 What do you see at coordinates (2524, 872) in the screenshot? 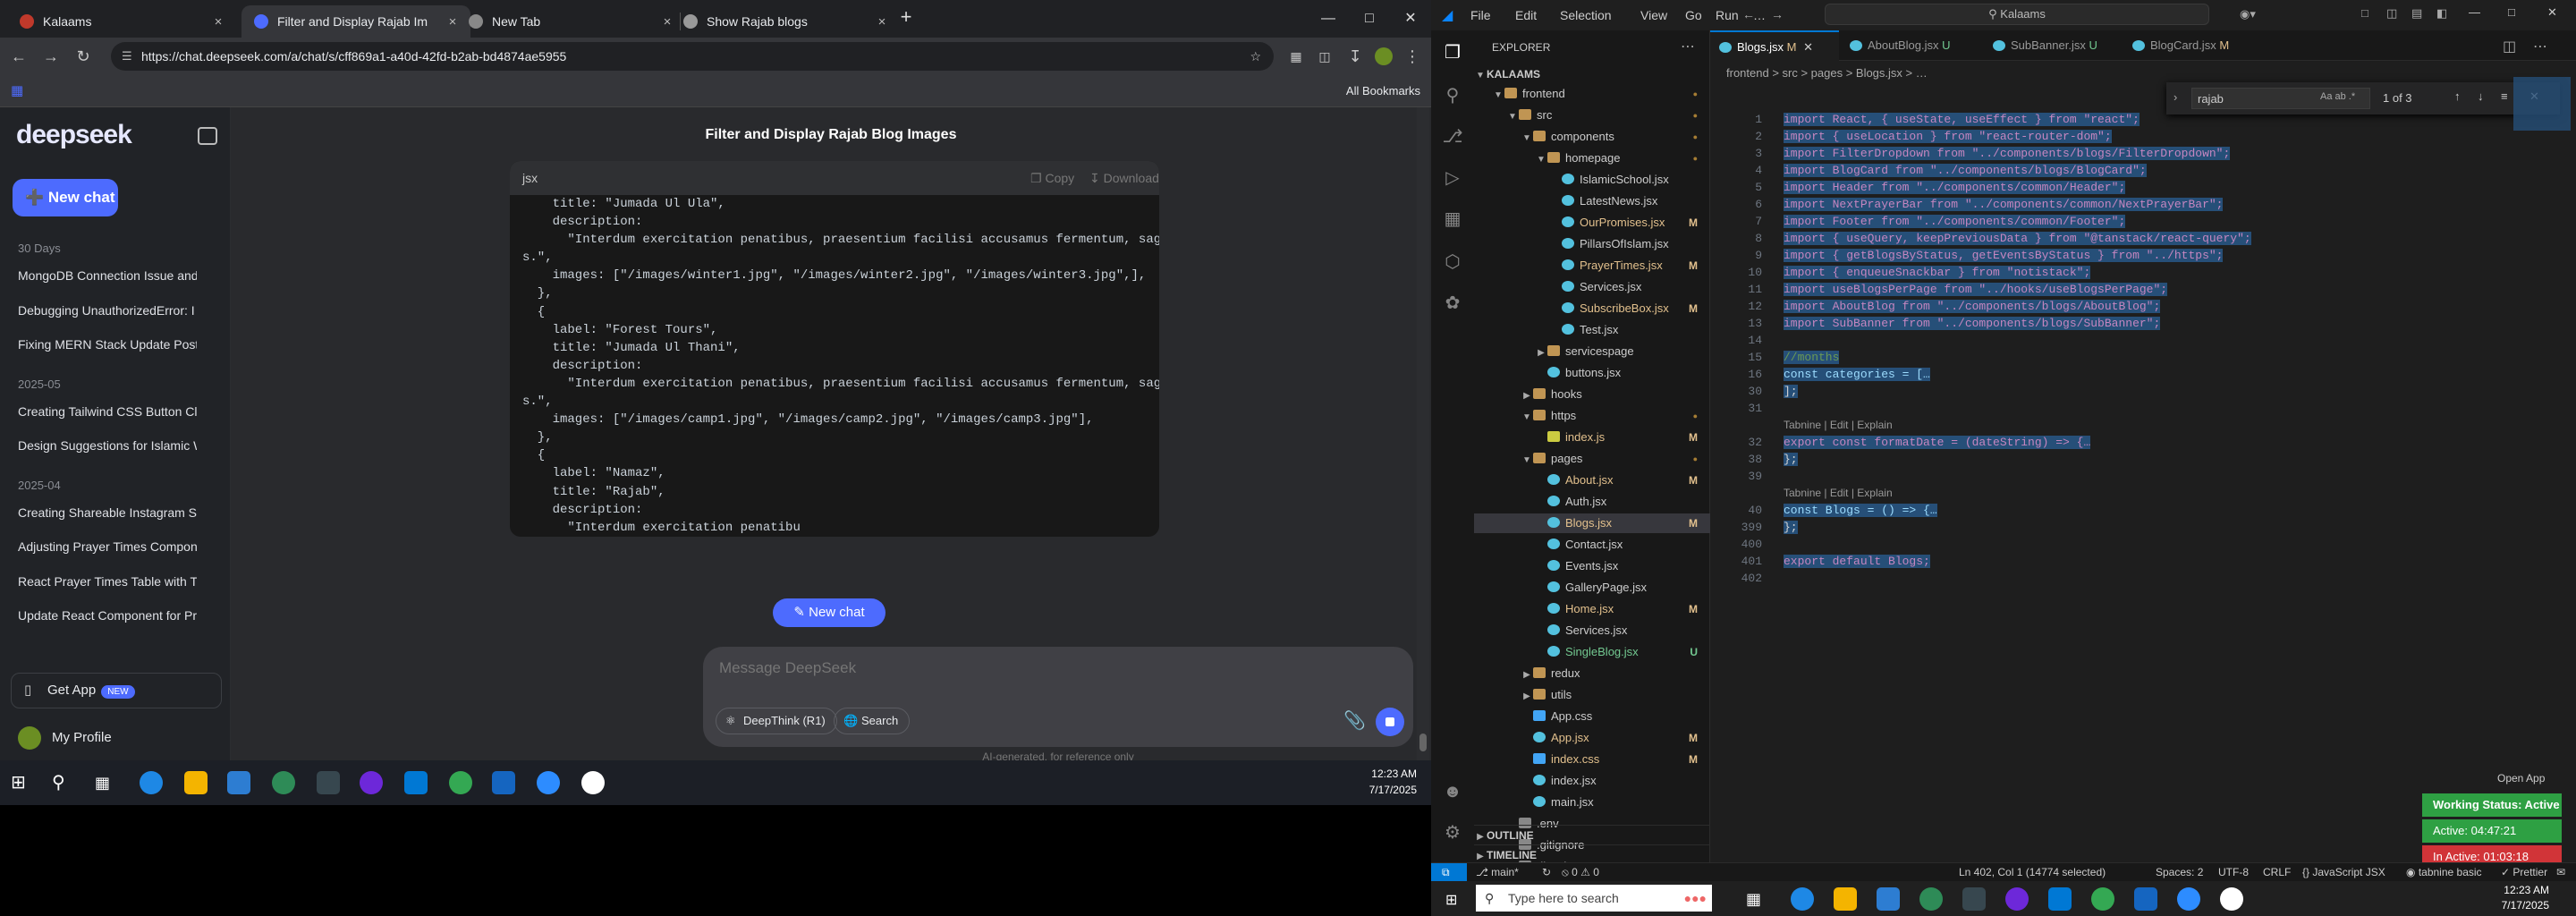
I see `prettier-status: ✓ Prettier` at bounding box center [2524, 872].